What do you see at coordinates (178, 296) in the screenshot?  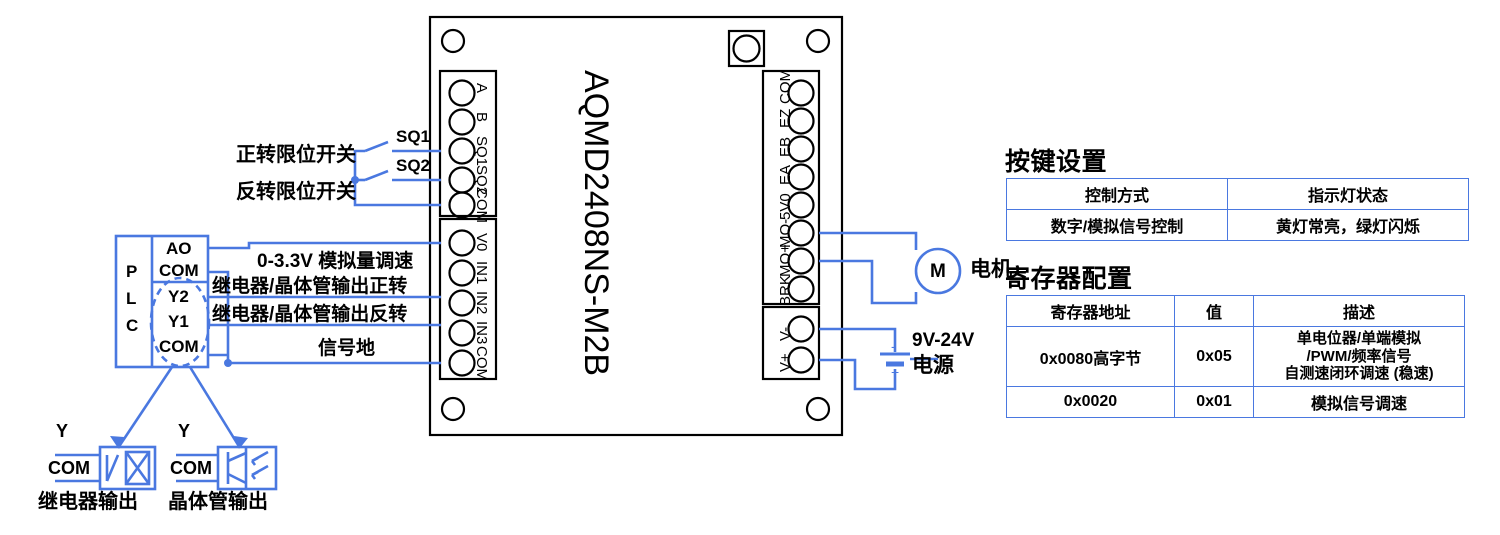 I see `plc-output-Y2: Y2` at bounding box center [178, 296].